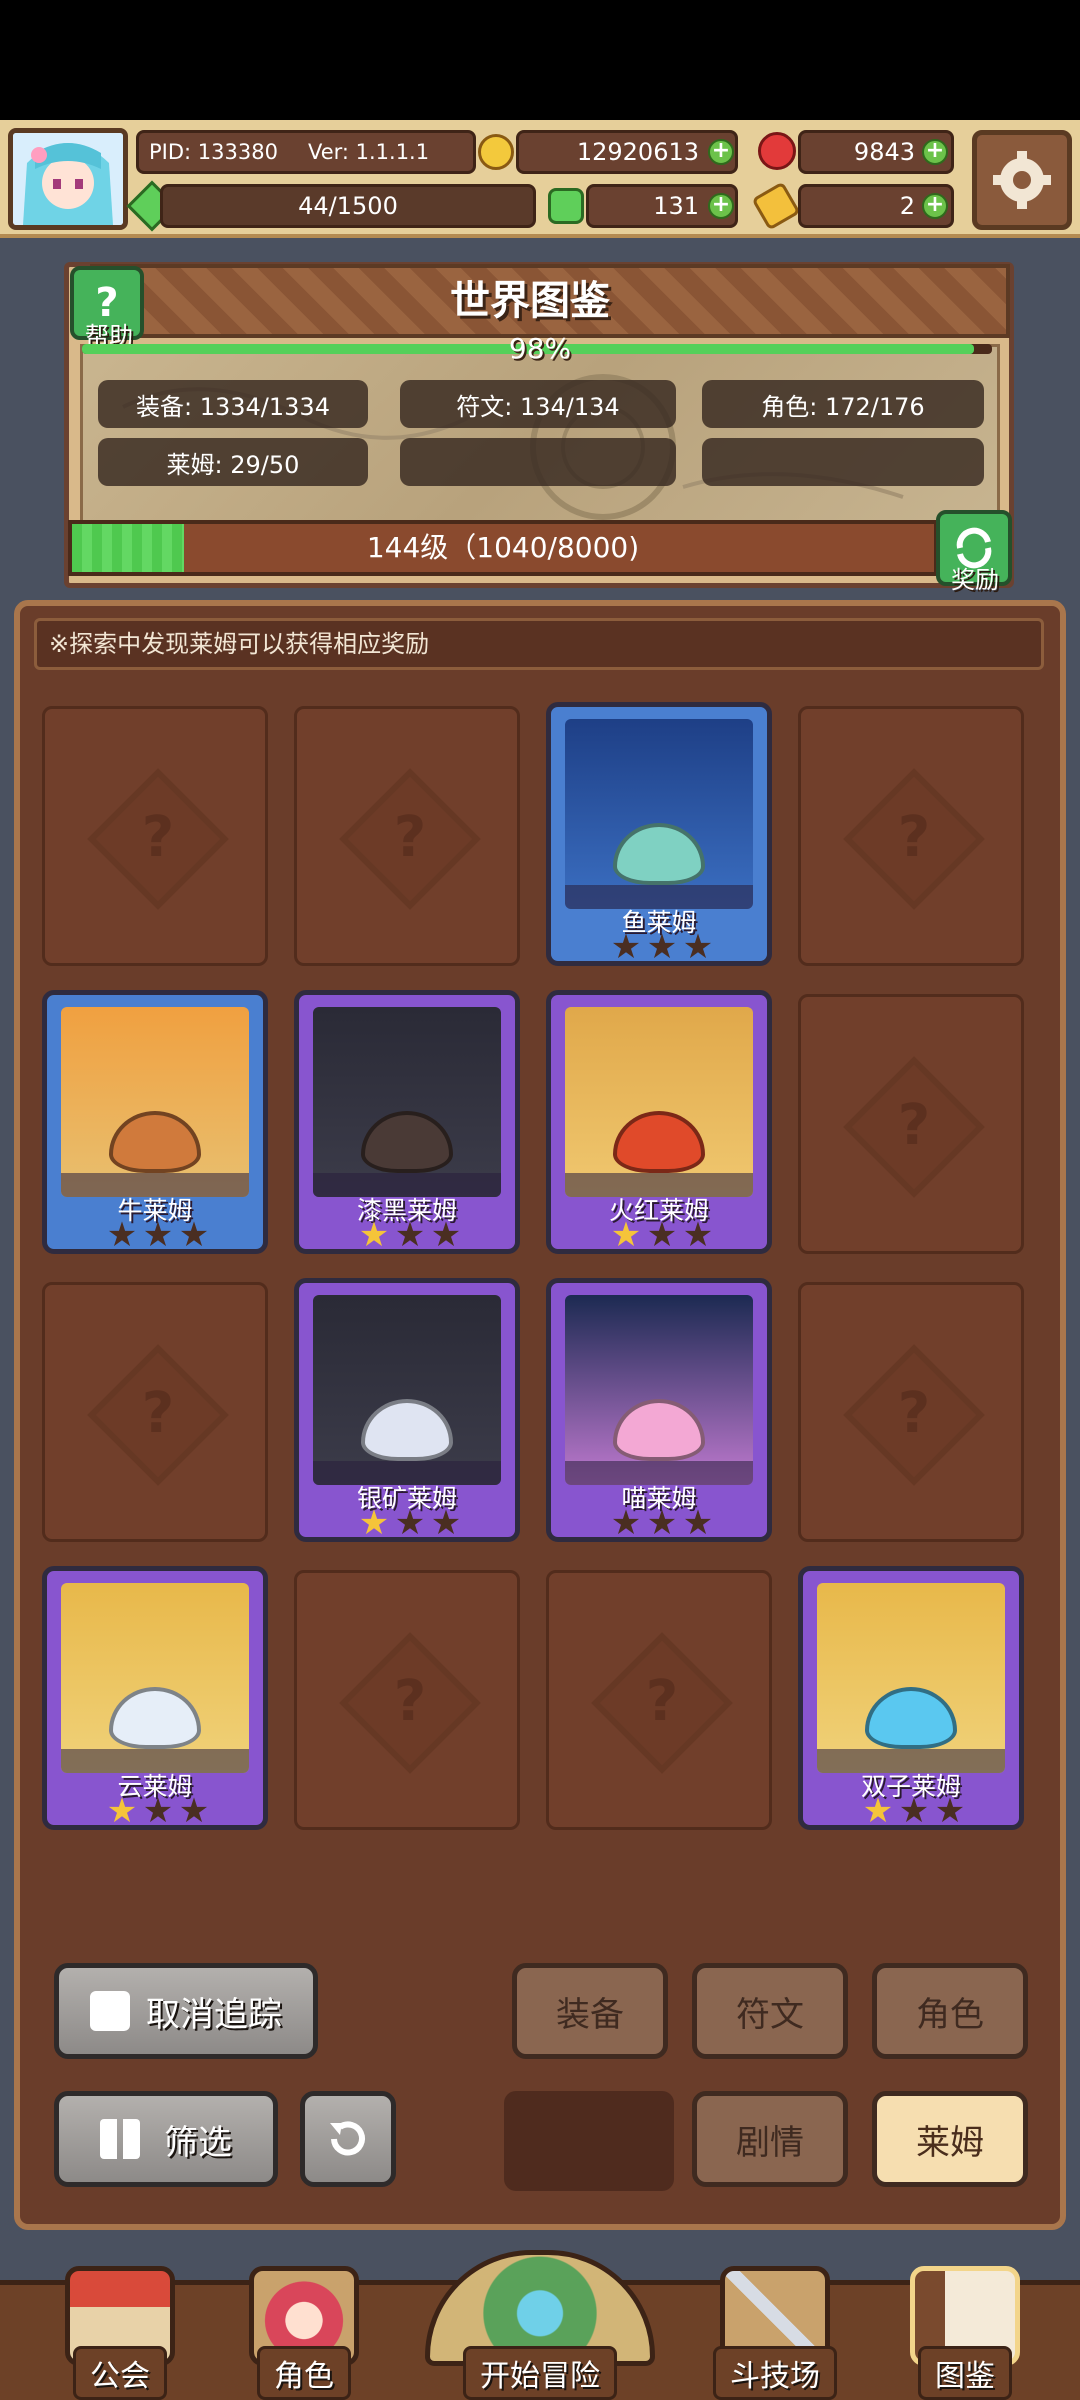  Describe the element at coordinates (843, 404) in the screenshot. I see `stat-characters: 角色: 172/176` at that location.